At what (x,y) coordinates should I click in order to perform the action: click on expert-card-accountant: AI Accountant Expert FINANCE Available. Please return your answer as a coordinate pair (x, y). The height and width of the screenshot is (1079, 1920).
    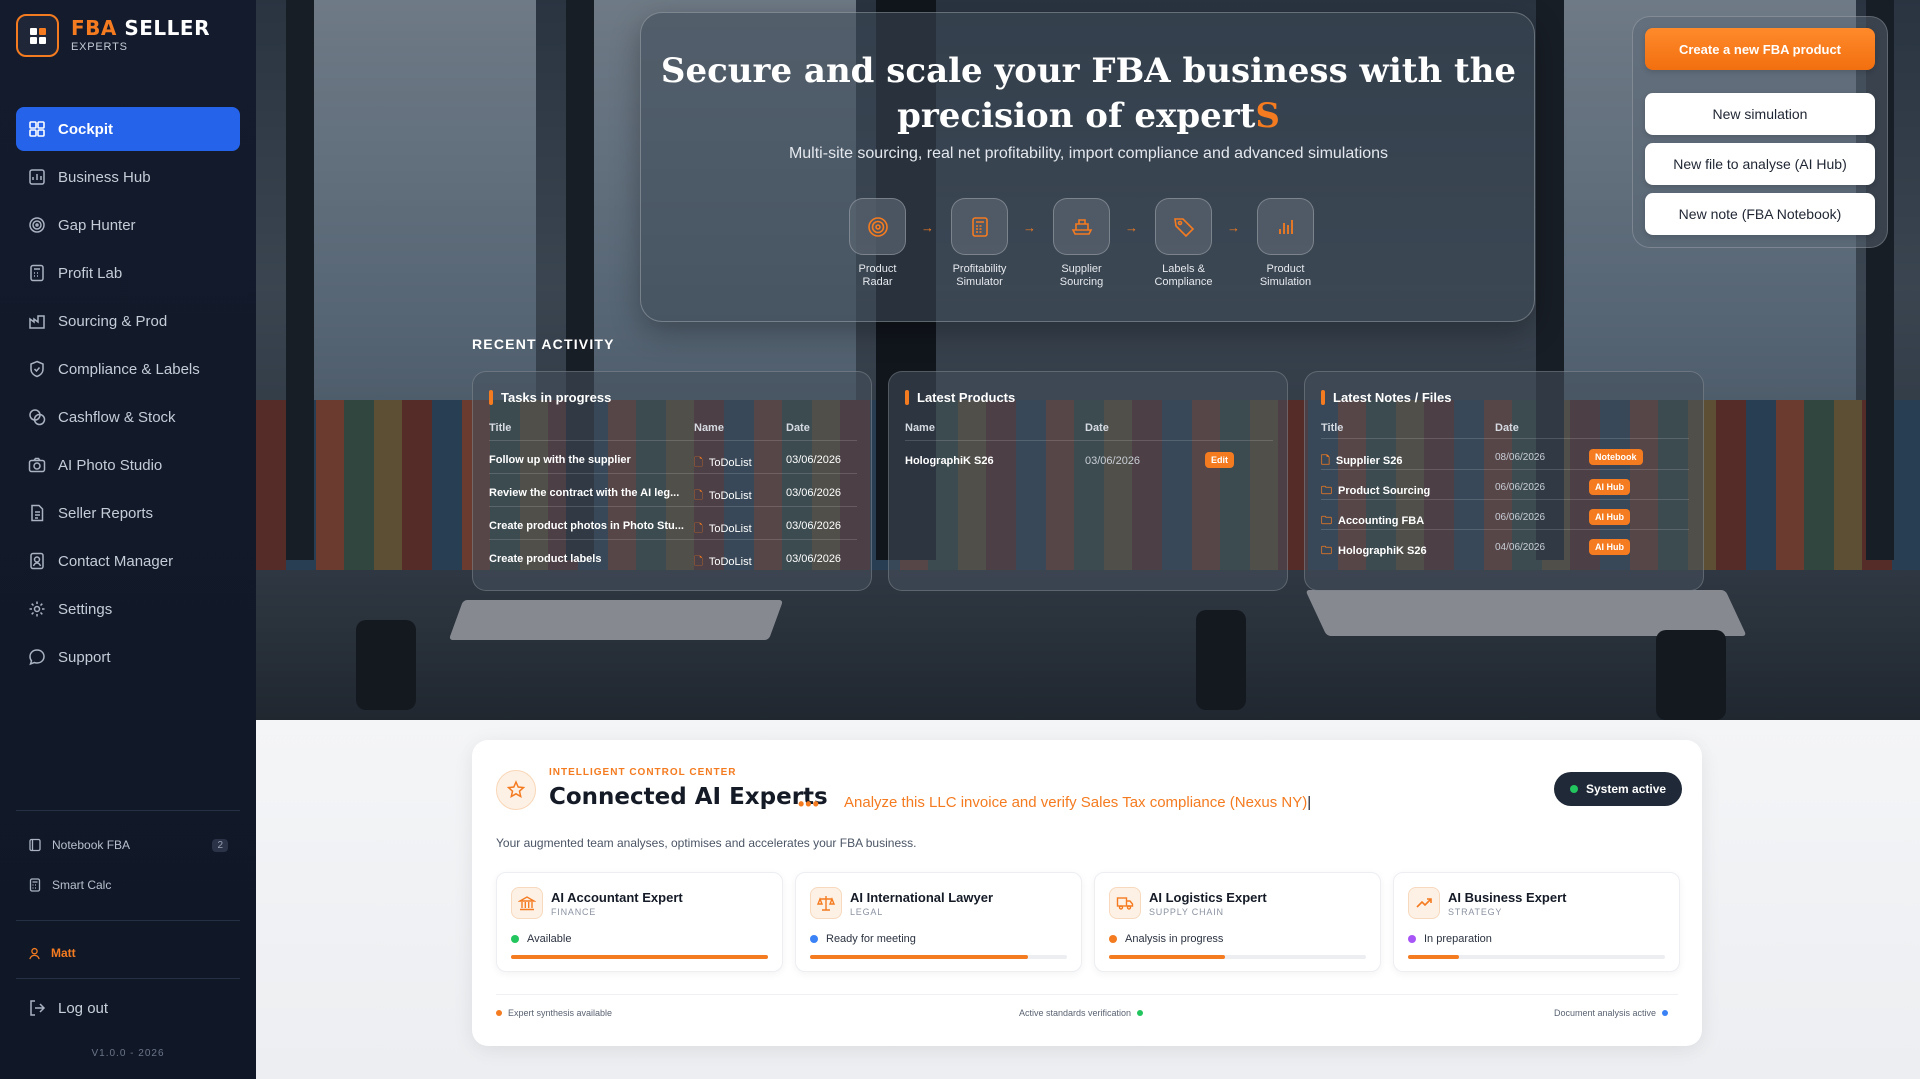
    Looking at the image, I should click on (639, 922).